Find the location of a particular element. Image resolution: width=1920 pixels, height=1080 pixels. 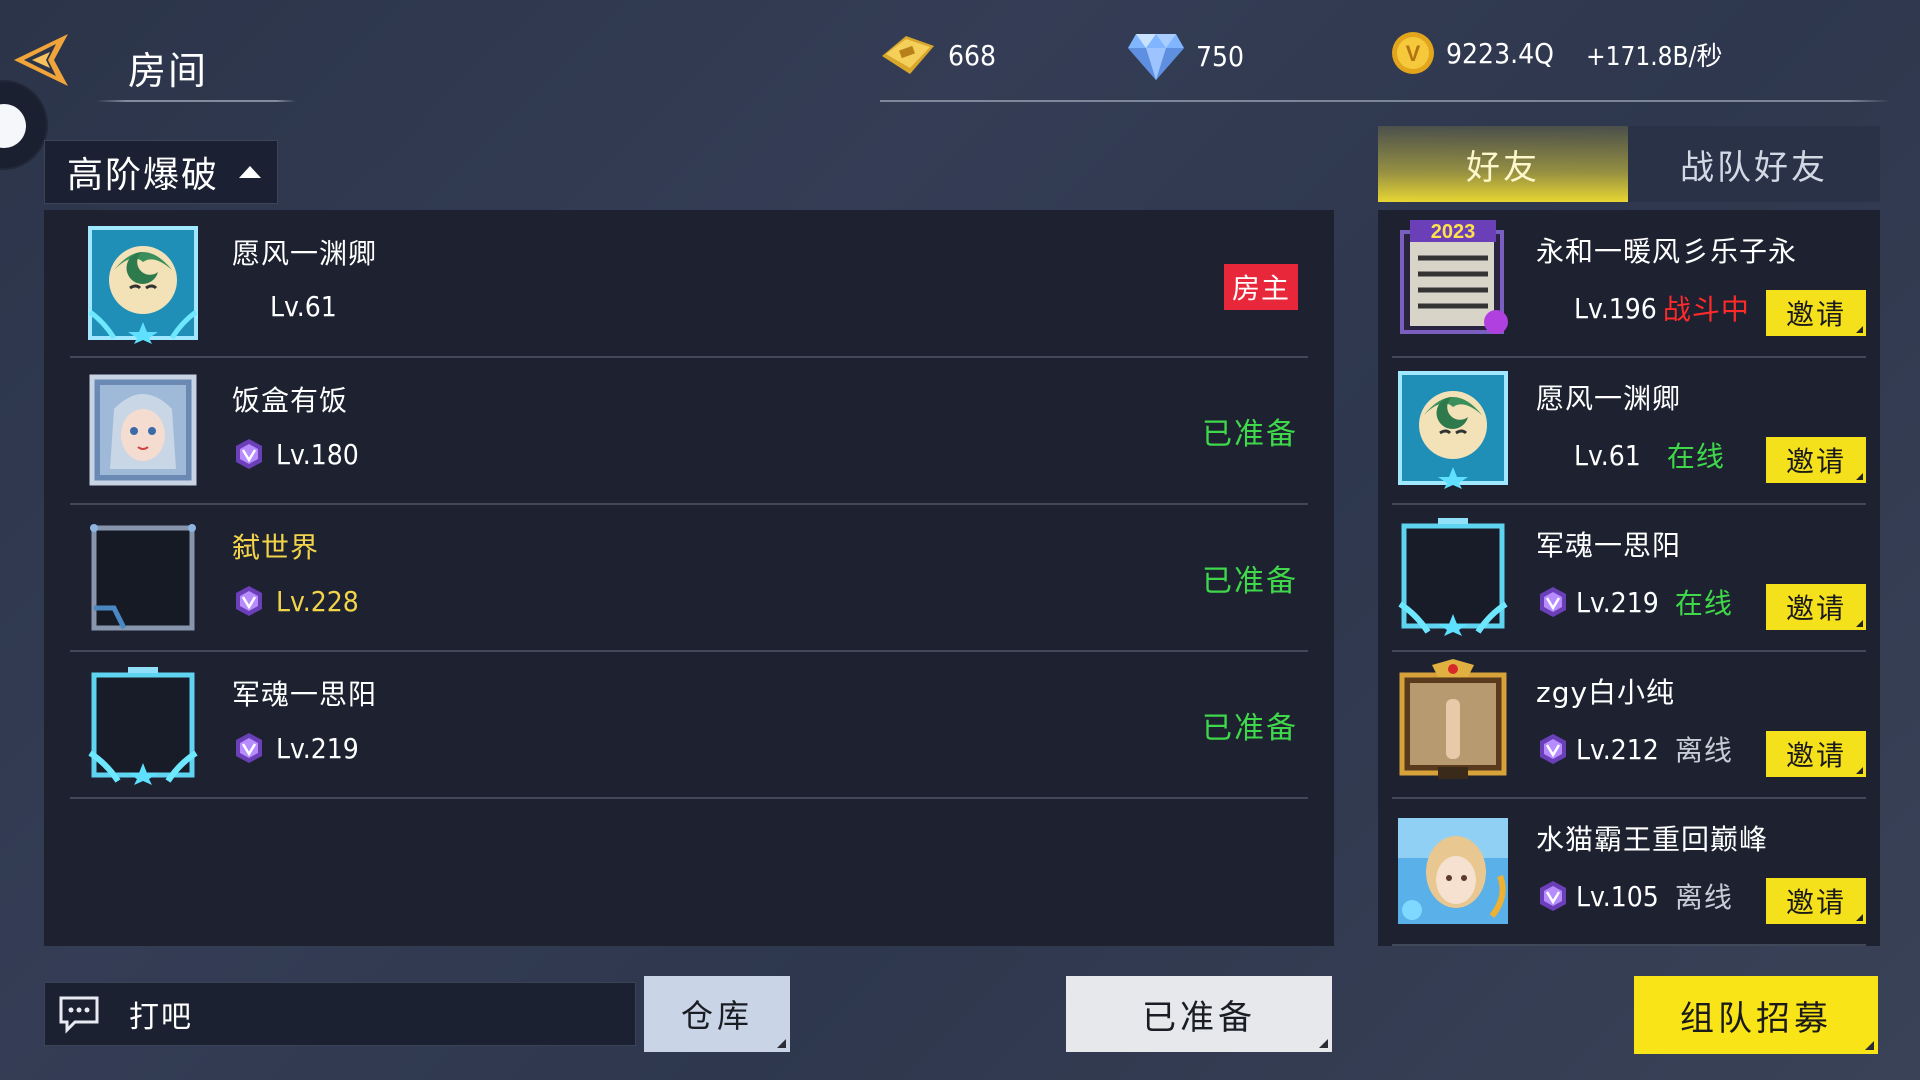

member-level: Lv.219 is located at coordinates (295, 748).